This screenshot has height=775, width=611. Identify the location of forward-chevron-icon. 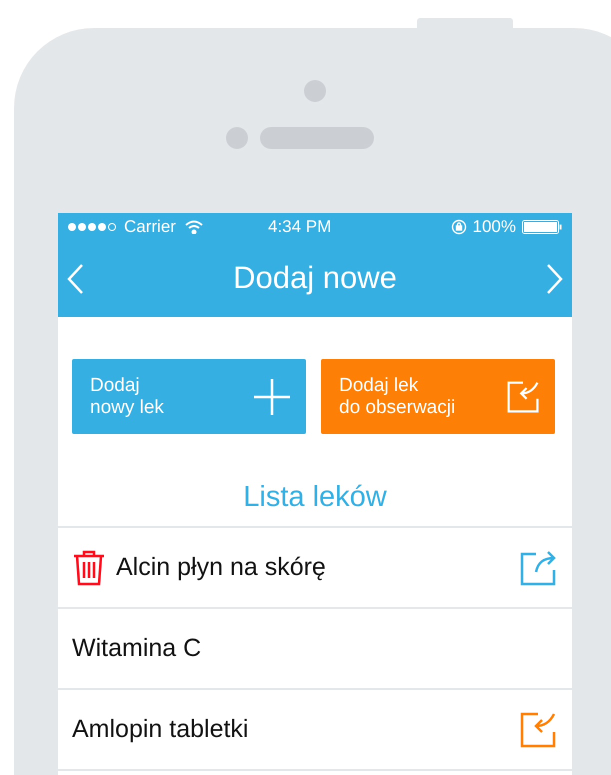
(555, 278).